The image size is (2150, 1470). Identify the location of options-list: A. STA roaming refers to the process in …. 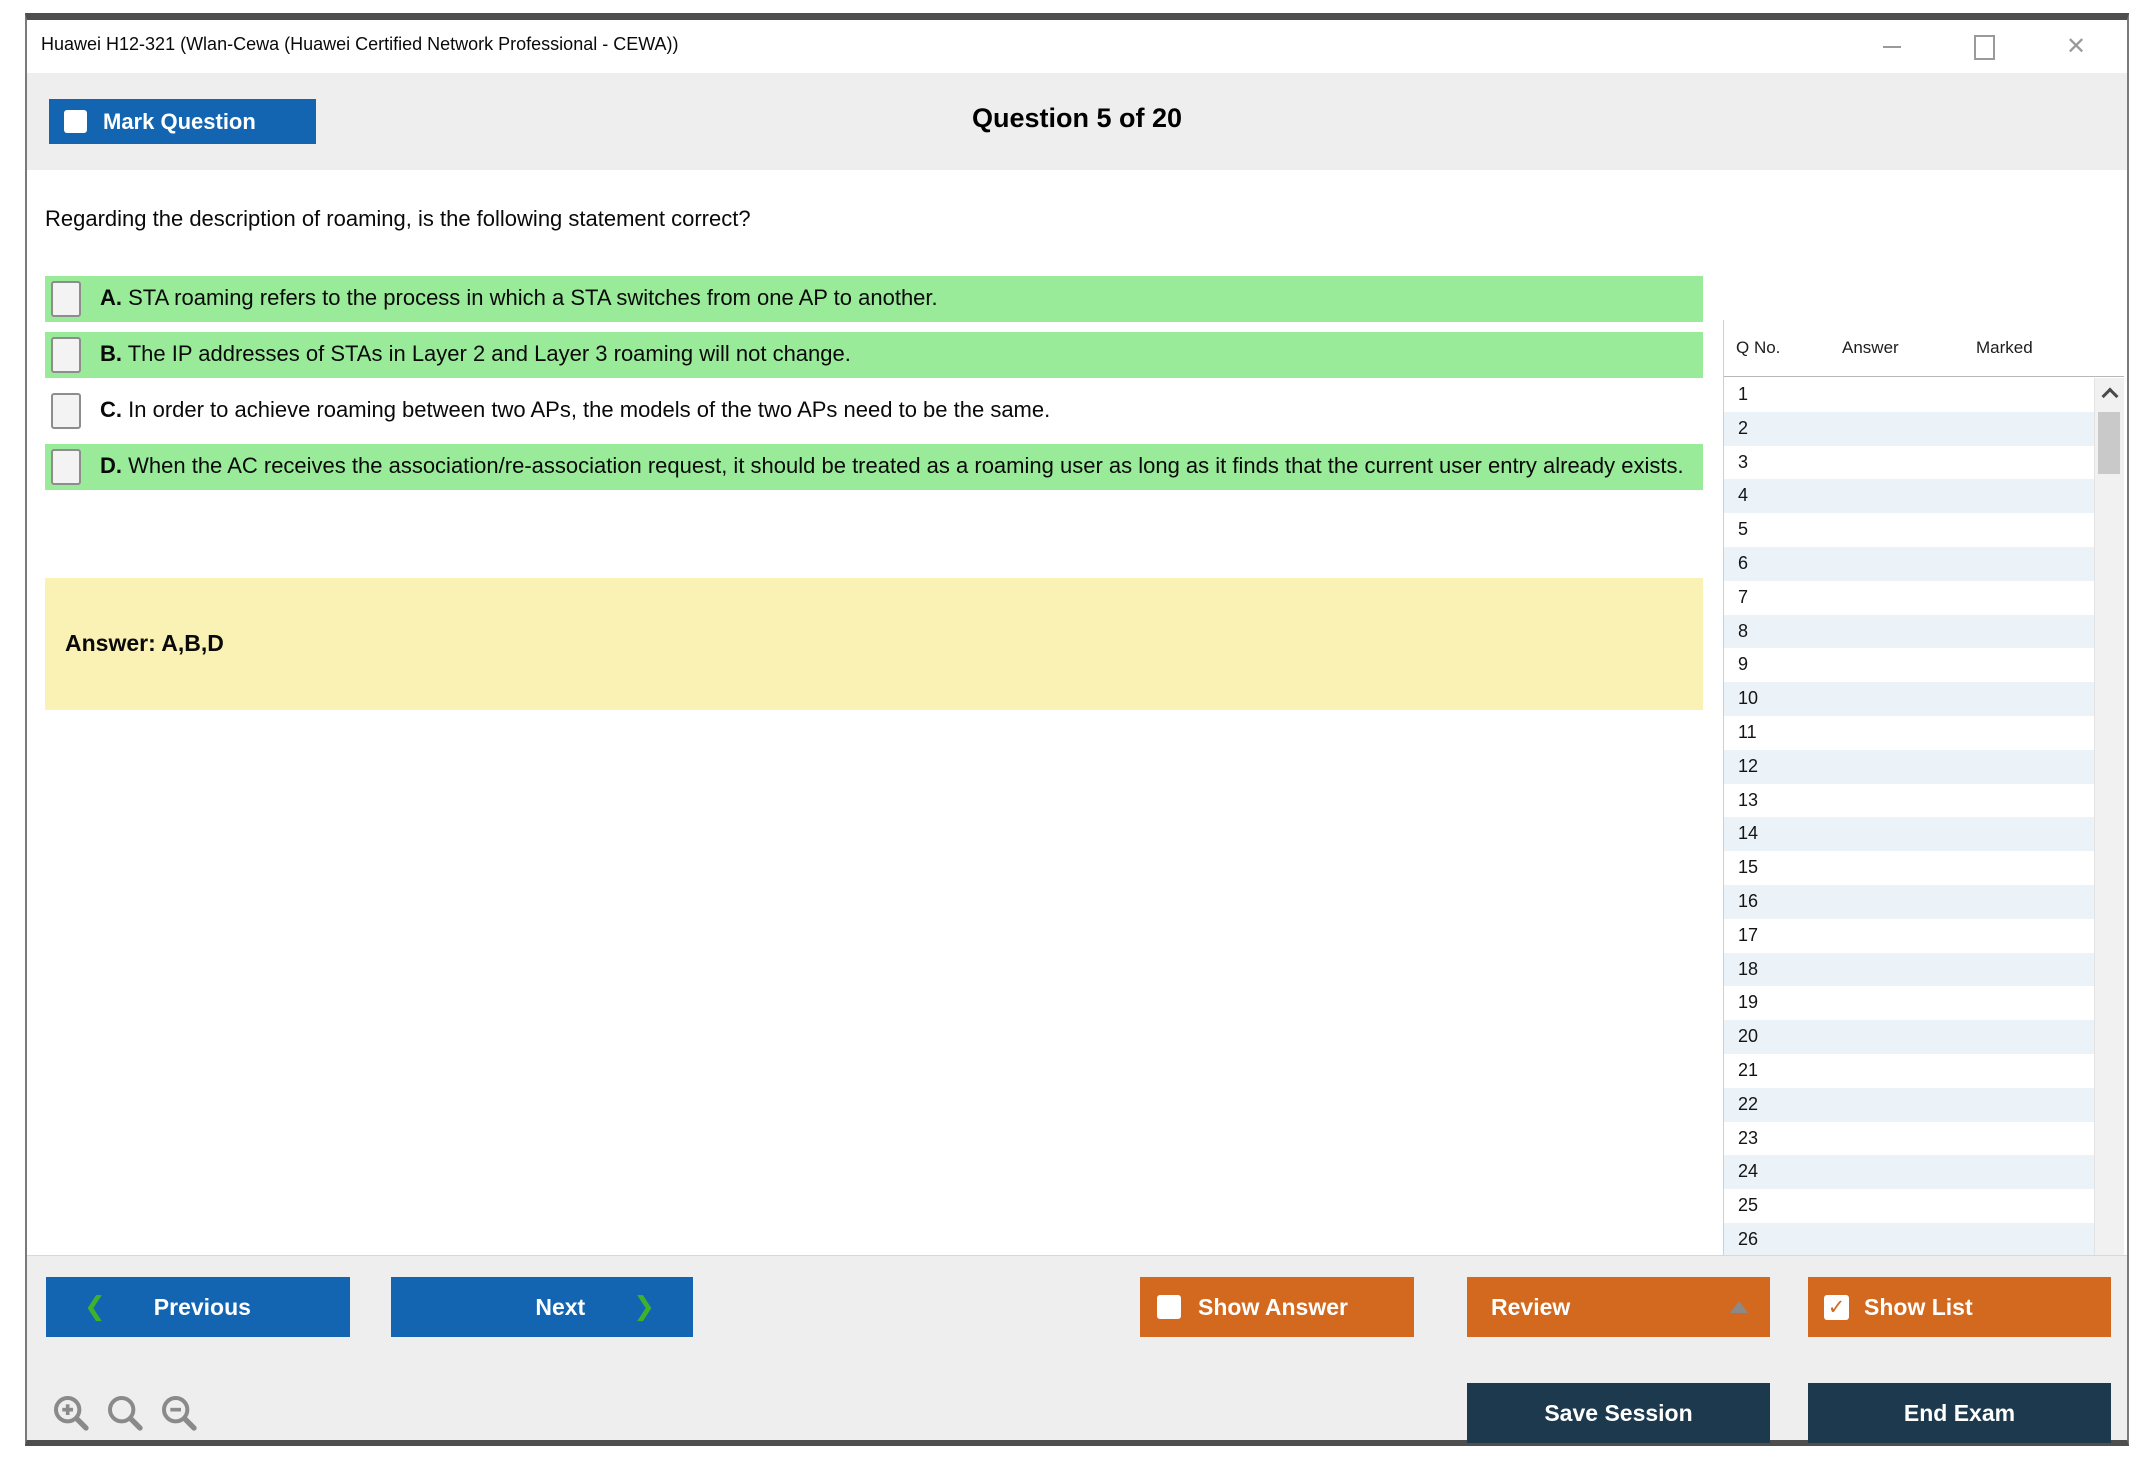
(874, 388).